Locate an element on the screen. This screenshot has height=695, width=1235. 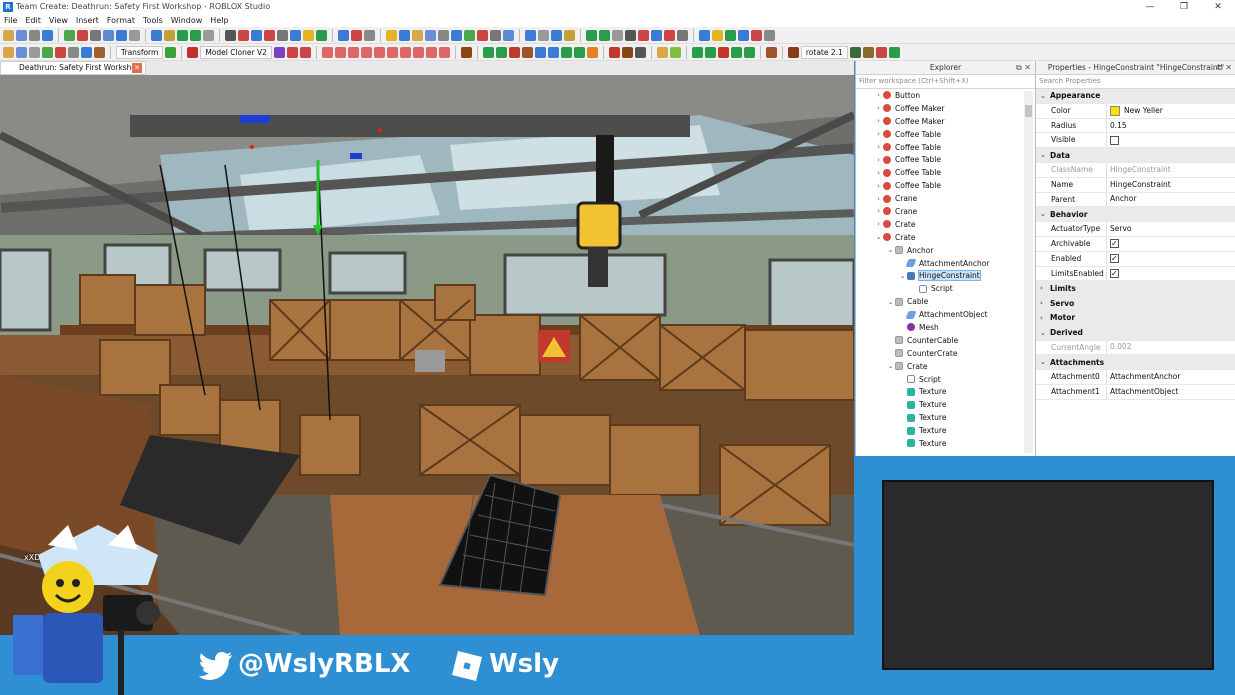
menu-insert: Insert is located at coordinates (87, 20).